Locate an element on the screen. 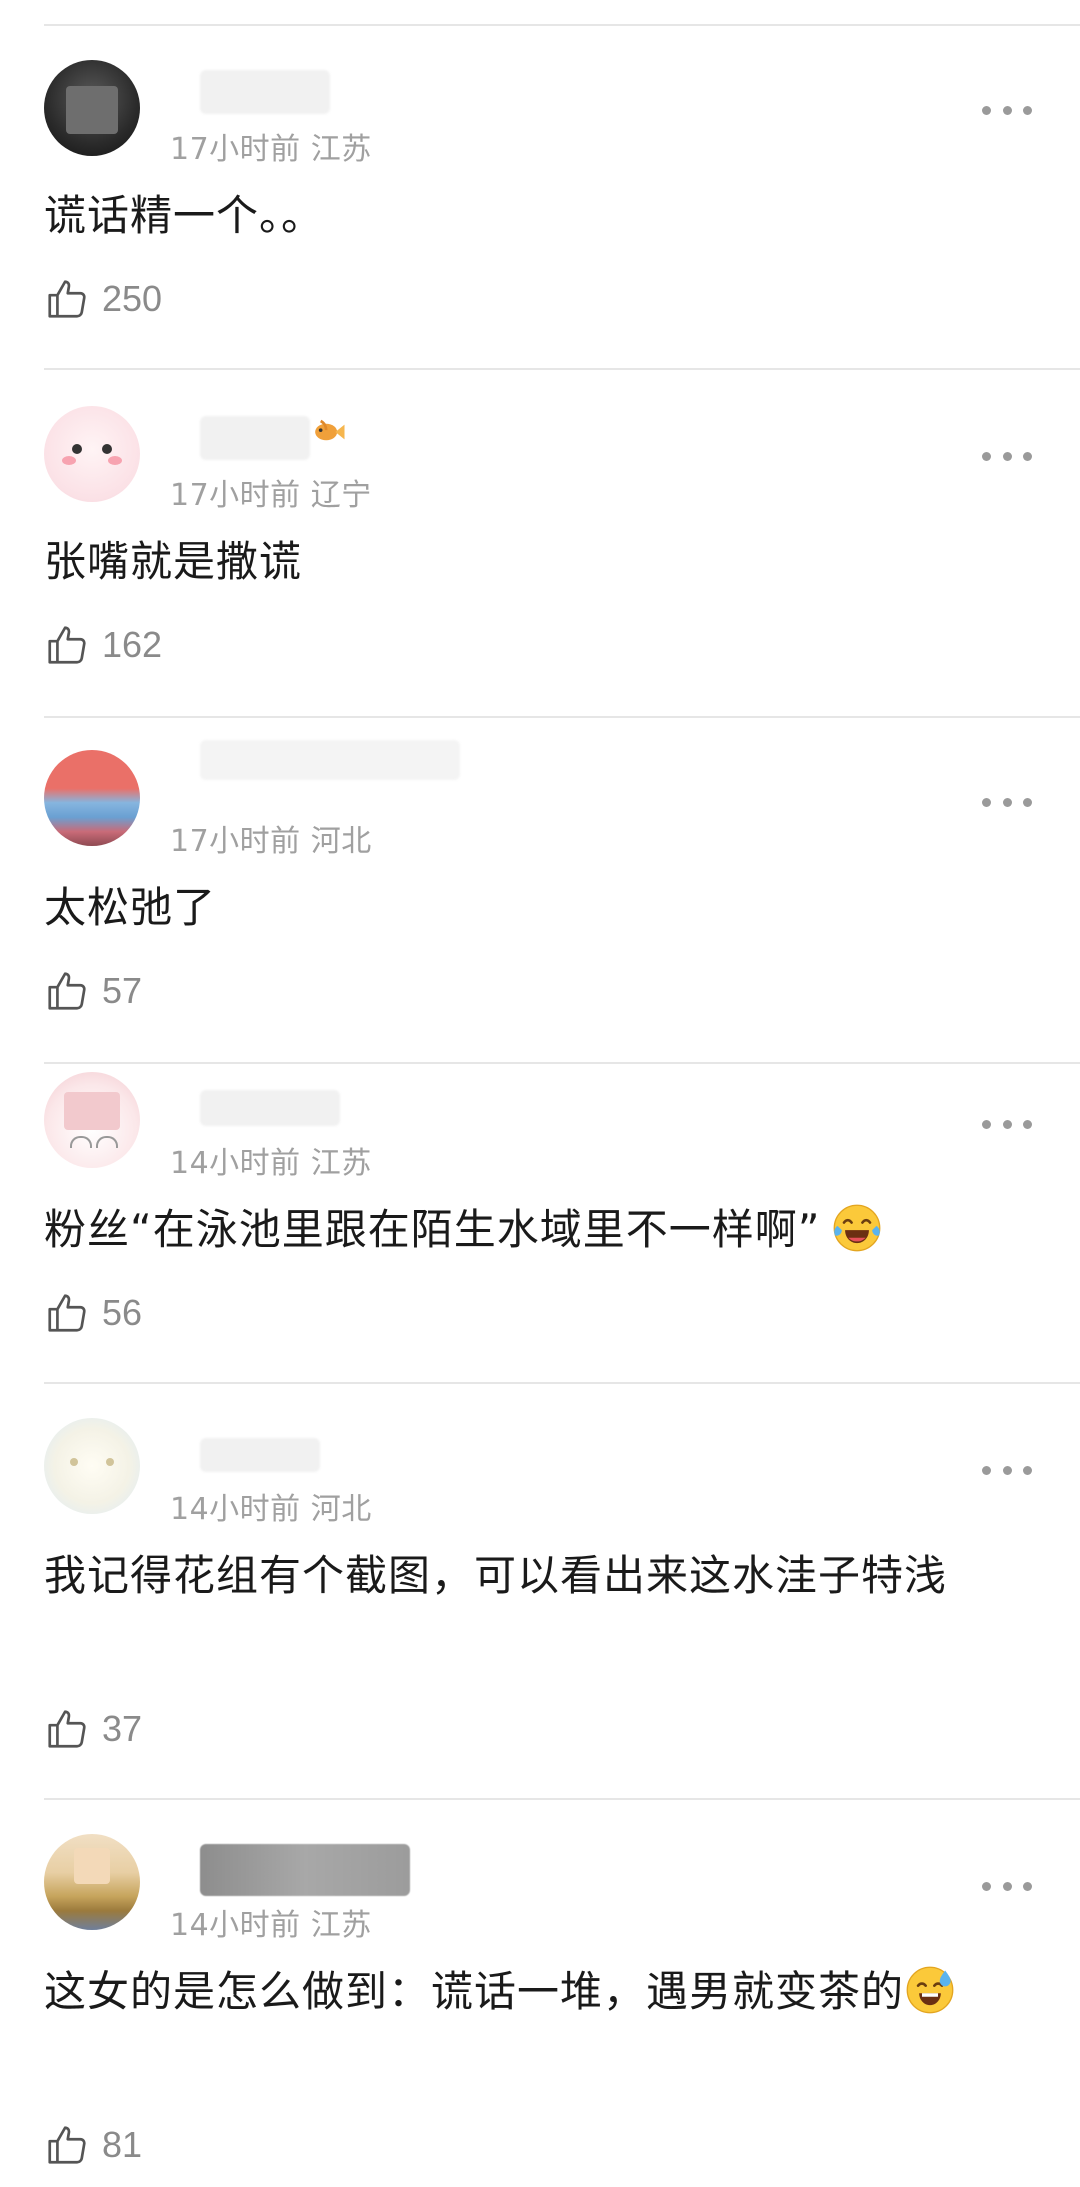 The width and height of the screenshot is (1080, 2187). comment-text: 我记得花组有个截图，可以看出来这水洼子特浅 is located at coordinates (496, 1575).